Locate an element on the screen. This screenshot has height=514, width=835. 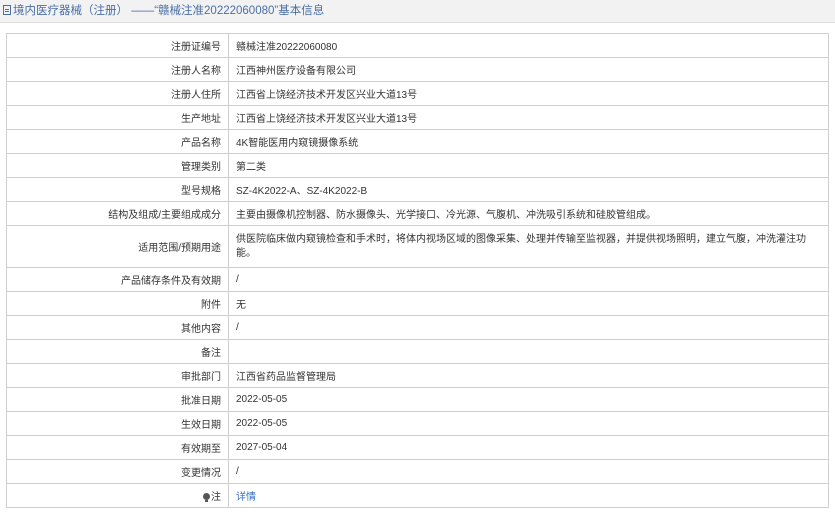
row-value is located at coordinates (528, 351).